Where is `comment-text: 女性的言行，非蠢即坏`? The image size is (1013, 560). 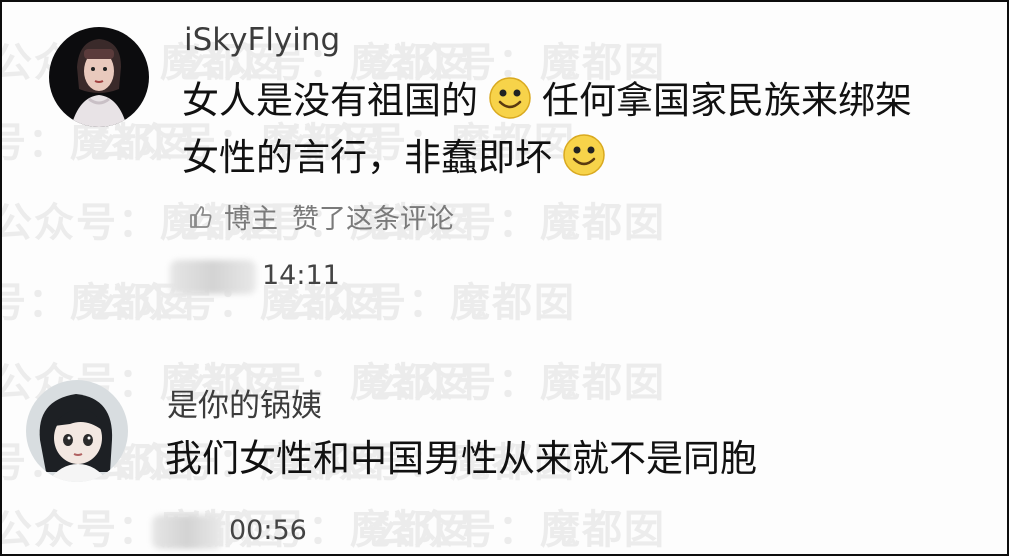 comment-text: 女性的言行，非蠢即坏 is located at coordinates (399, 158).